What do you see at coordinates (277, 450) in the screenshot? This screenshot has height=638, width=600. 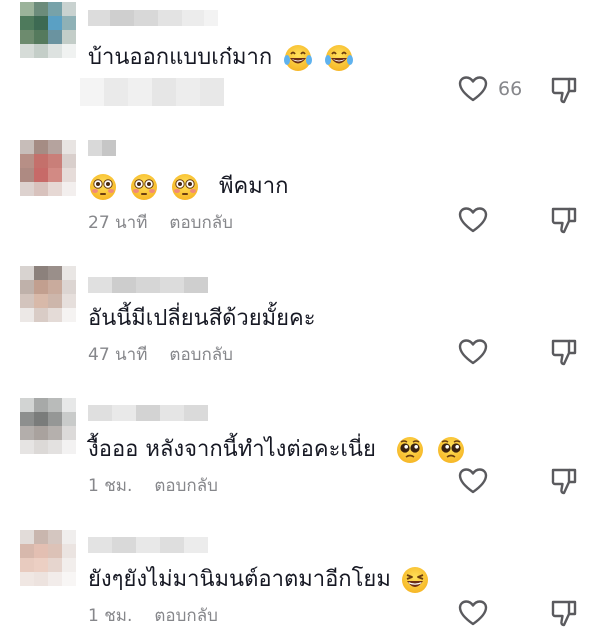 I see `comment-text: งื้อออ หลังจากนี้ทำไงต่อคะเนี่ย` at bounding box center [277, 450].